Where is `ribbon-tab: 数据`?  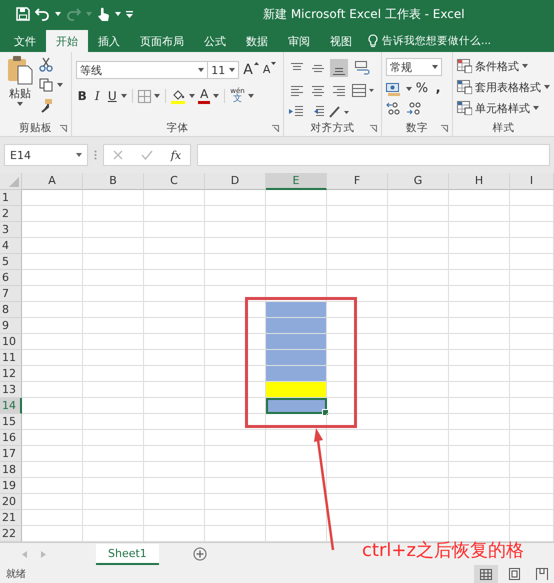 ribbon-tab: 数据 is located at coordinates (257, 41).